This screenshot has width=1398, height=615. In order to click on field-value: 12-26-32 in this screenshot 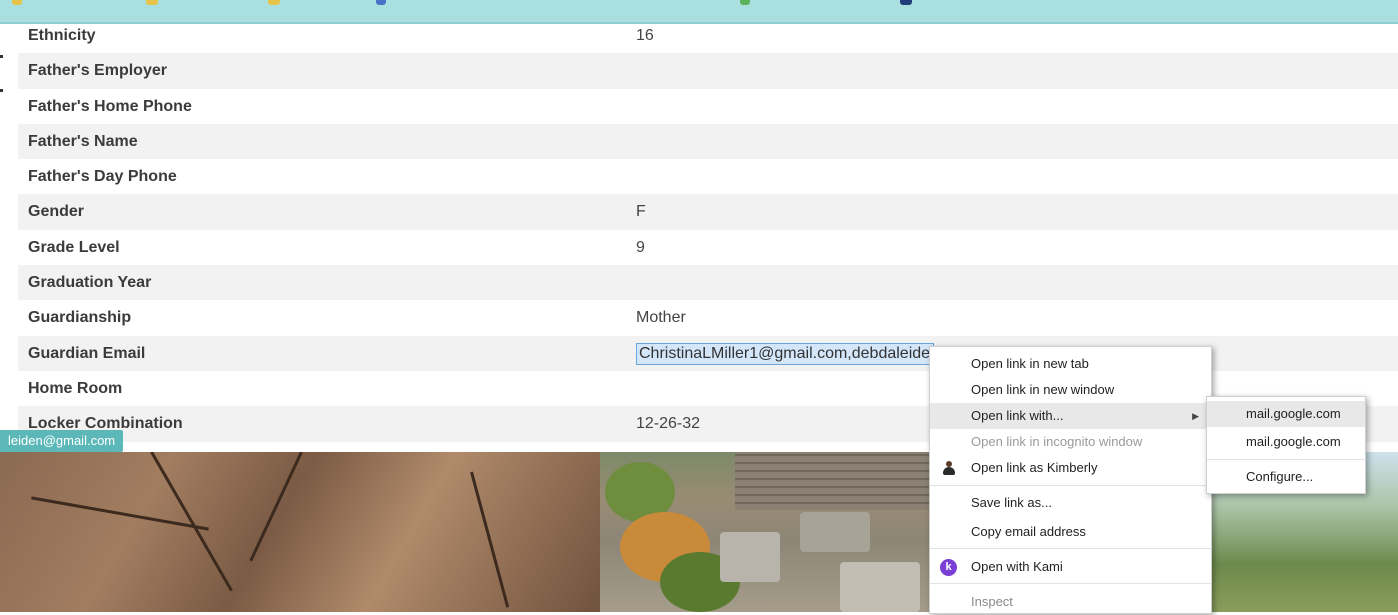, I will do `click(668, 424)`.